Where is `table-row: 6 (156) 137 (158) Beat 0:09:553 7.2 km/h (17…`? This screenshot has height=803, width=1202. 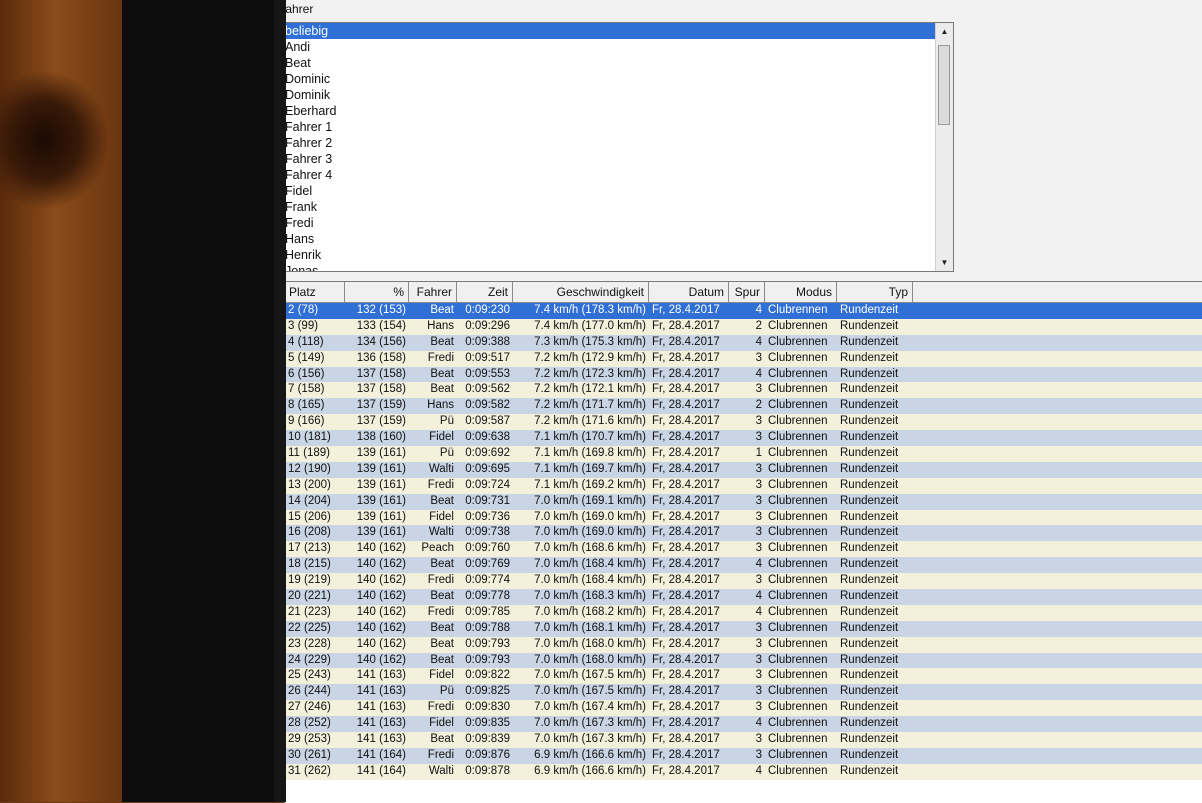
table-row: 6 (156) 137 (158) Beat 0:09:553 7.2 km/h (17… is located at coordinates (743, 374).